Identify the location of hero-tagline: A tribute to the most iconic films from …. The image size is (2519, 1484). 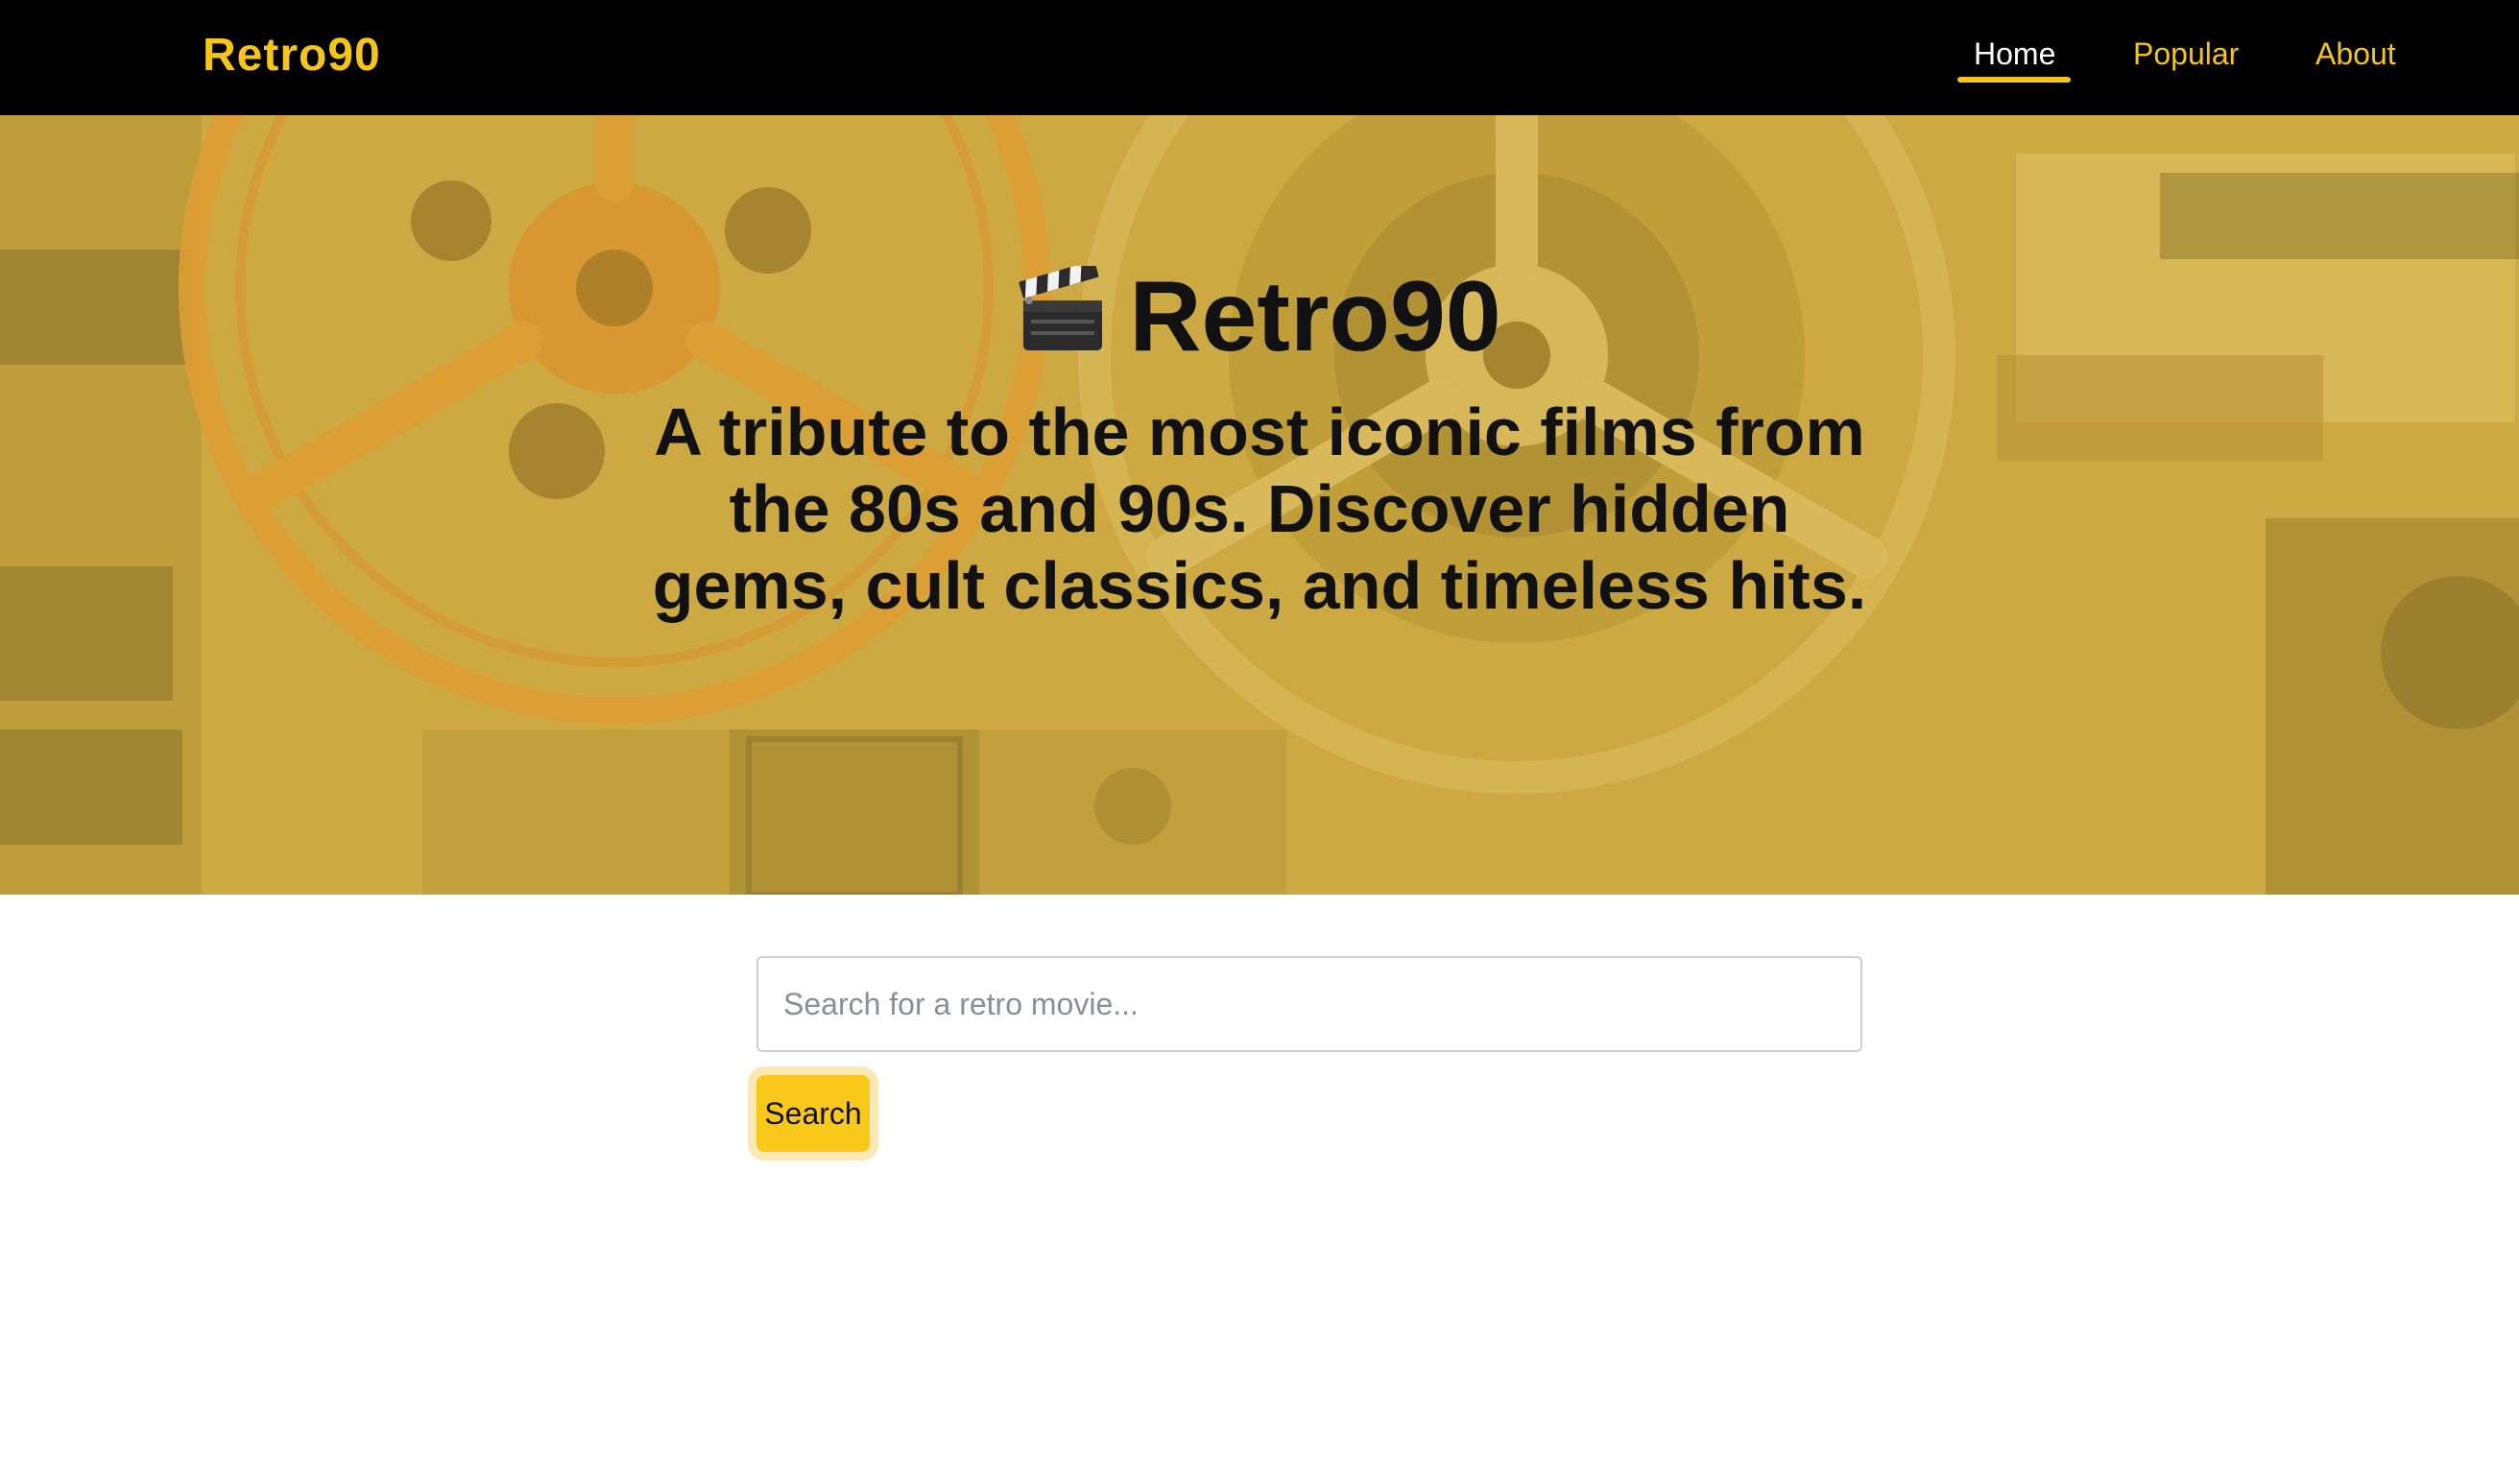
(1259, 509).